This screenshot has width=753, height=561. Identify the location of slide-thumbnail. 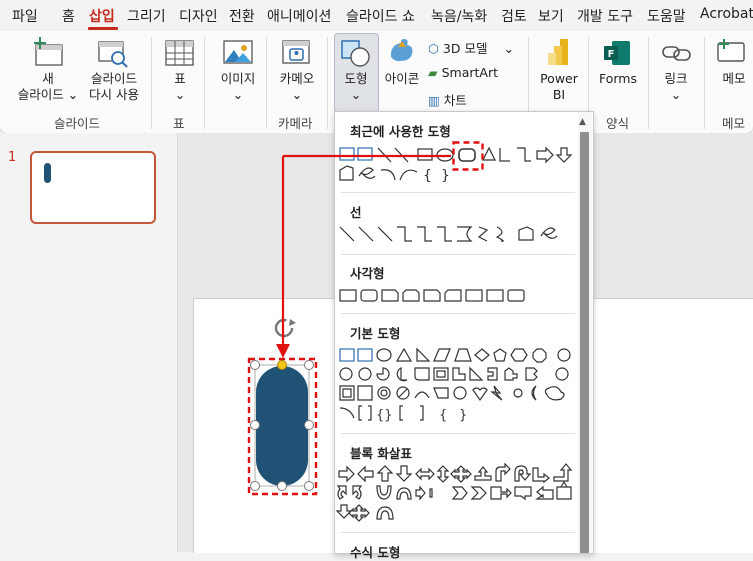
(93, 187).